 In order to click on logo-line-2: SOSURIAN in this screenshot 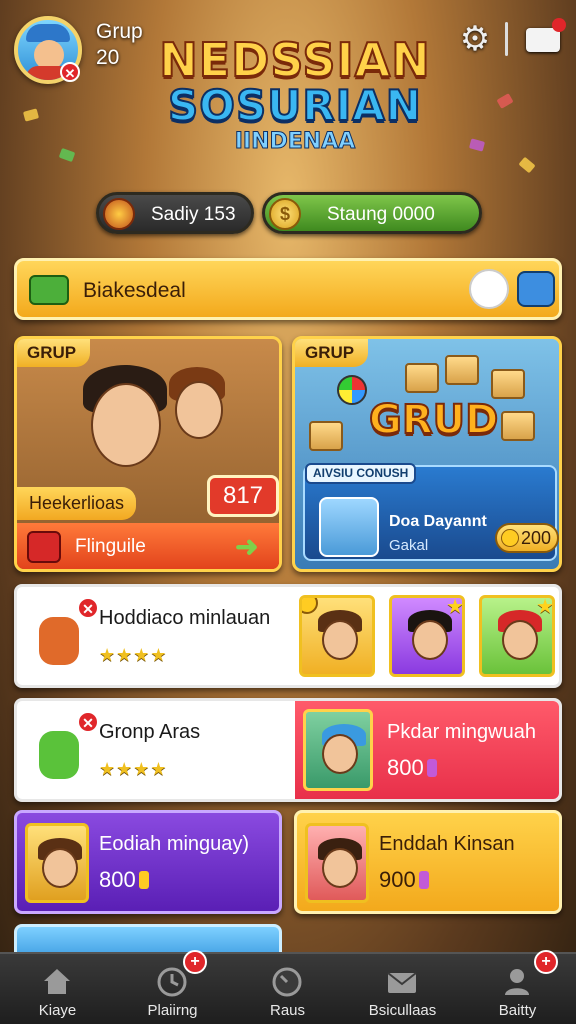, I will do `click(294, 105)`.